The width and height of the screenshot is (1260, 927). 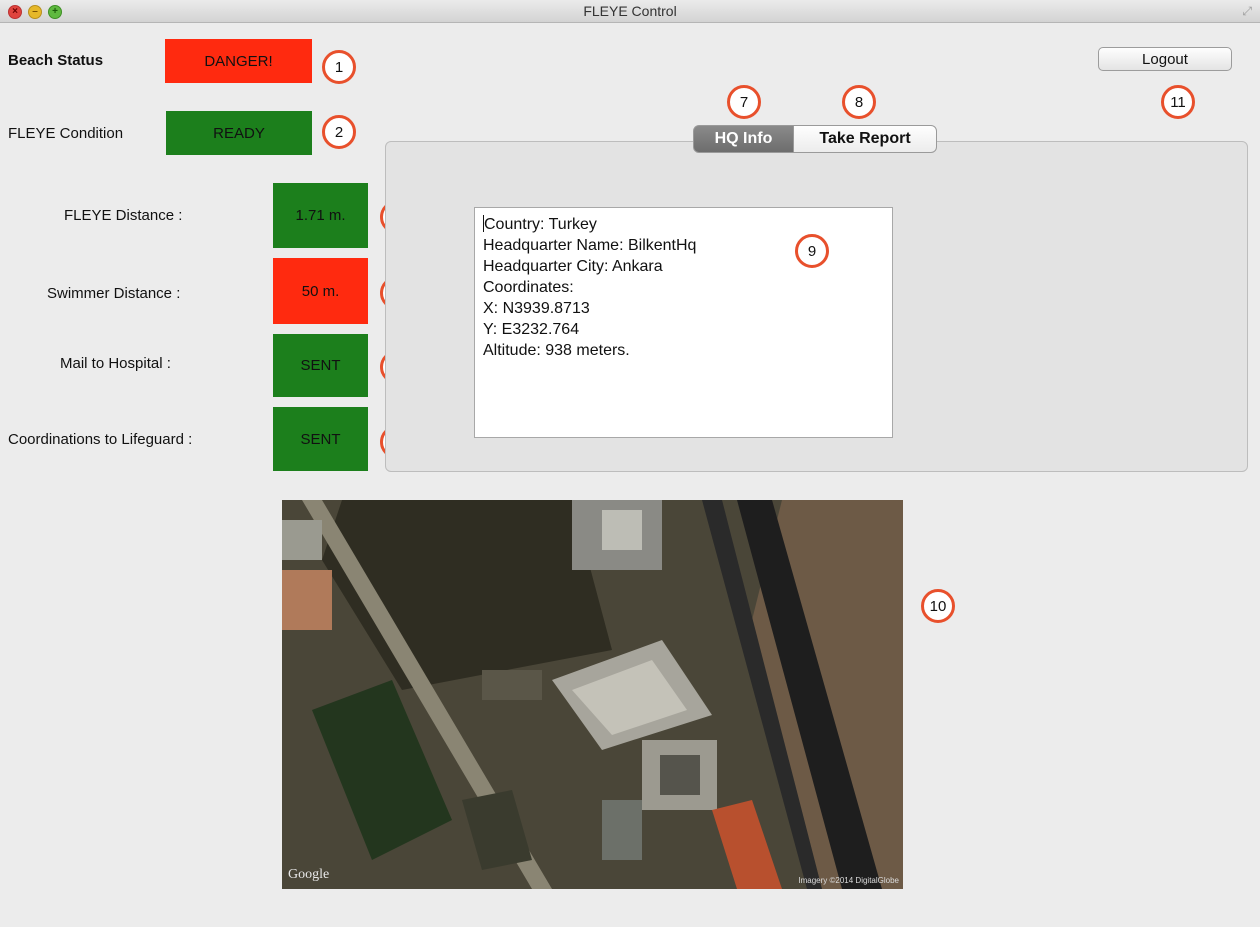 What do you see at coordinates (56, 60) in the screenshot?
I see `beach-status-label: Beach Status` at bounding box center [56, 60].